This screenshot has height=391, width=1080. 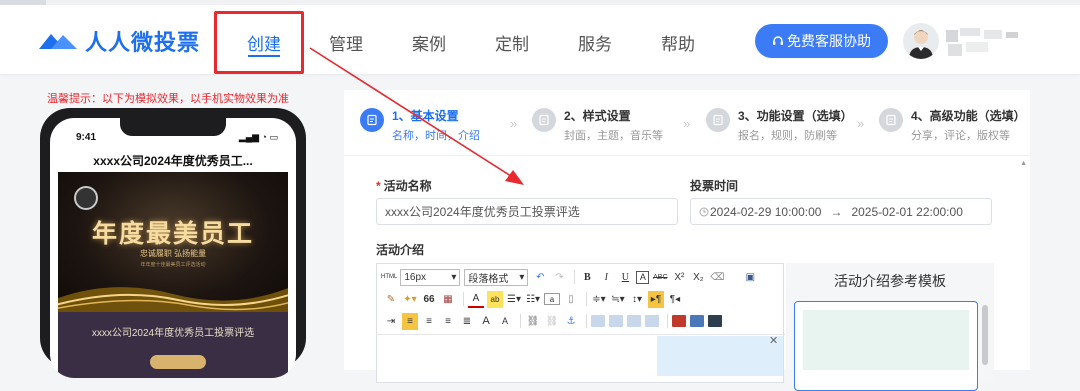 I want to click on image-none-icon, so click(x=616, y=321).